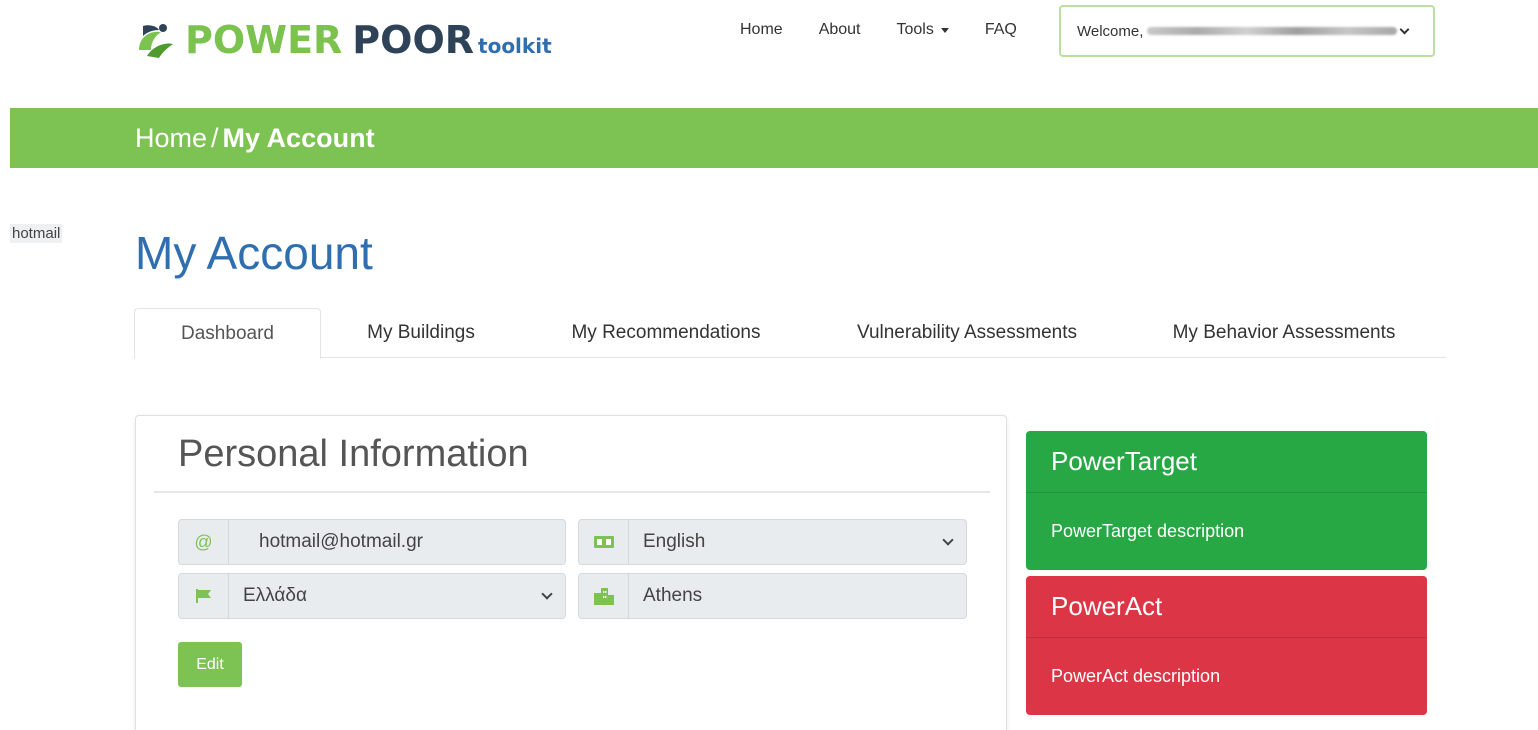 The width and height of the screenshot is (1538, 730). I want to click on divider, so click(572, 492).